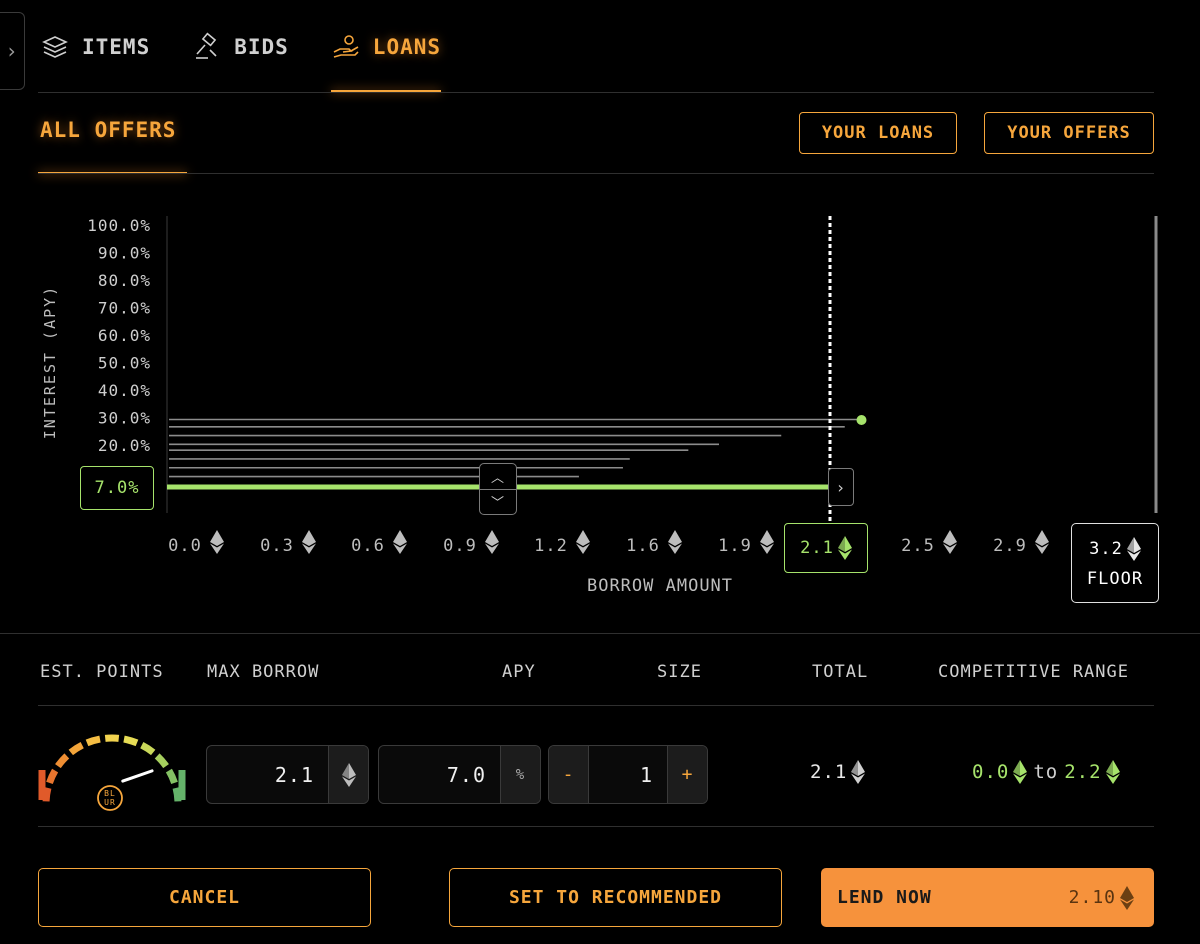 Image resolution: width=1200 pixels, height=944 pixels. Describe the element at coordinates (1092, 897) in the screenshot. I see `lend-amount-value: 2.10` at that location.